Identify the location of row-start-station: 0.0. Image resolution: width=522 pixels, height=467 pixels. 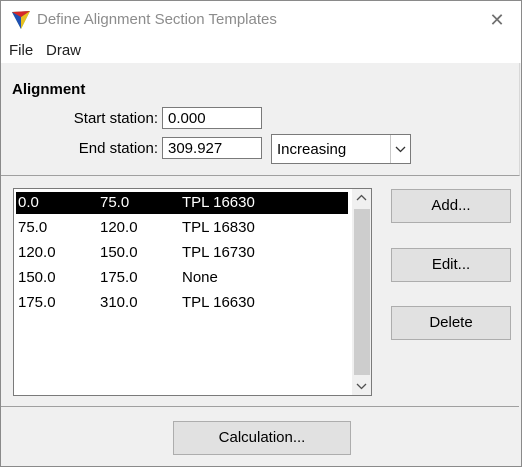
(28, 202).